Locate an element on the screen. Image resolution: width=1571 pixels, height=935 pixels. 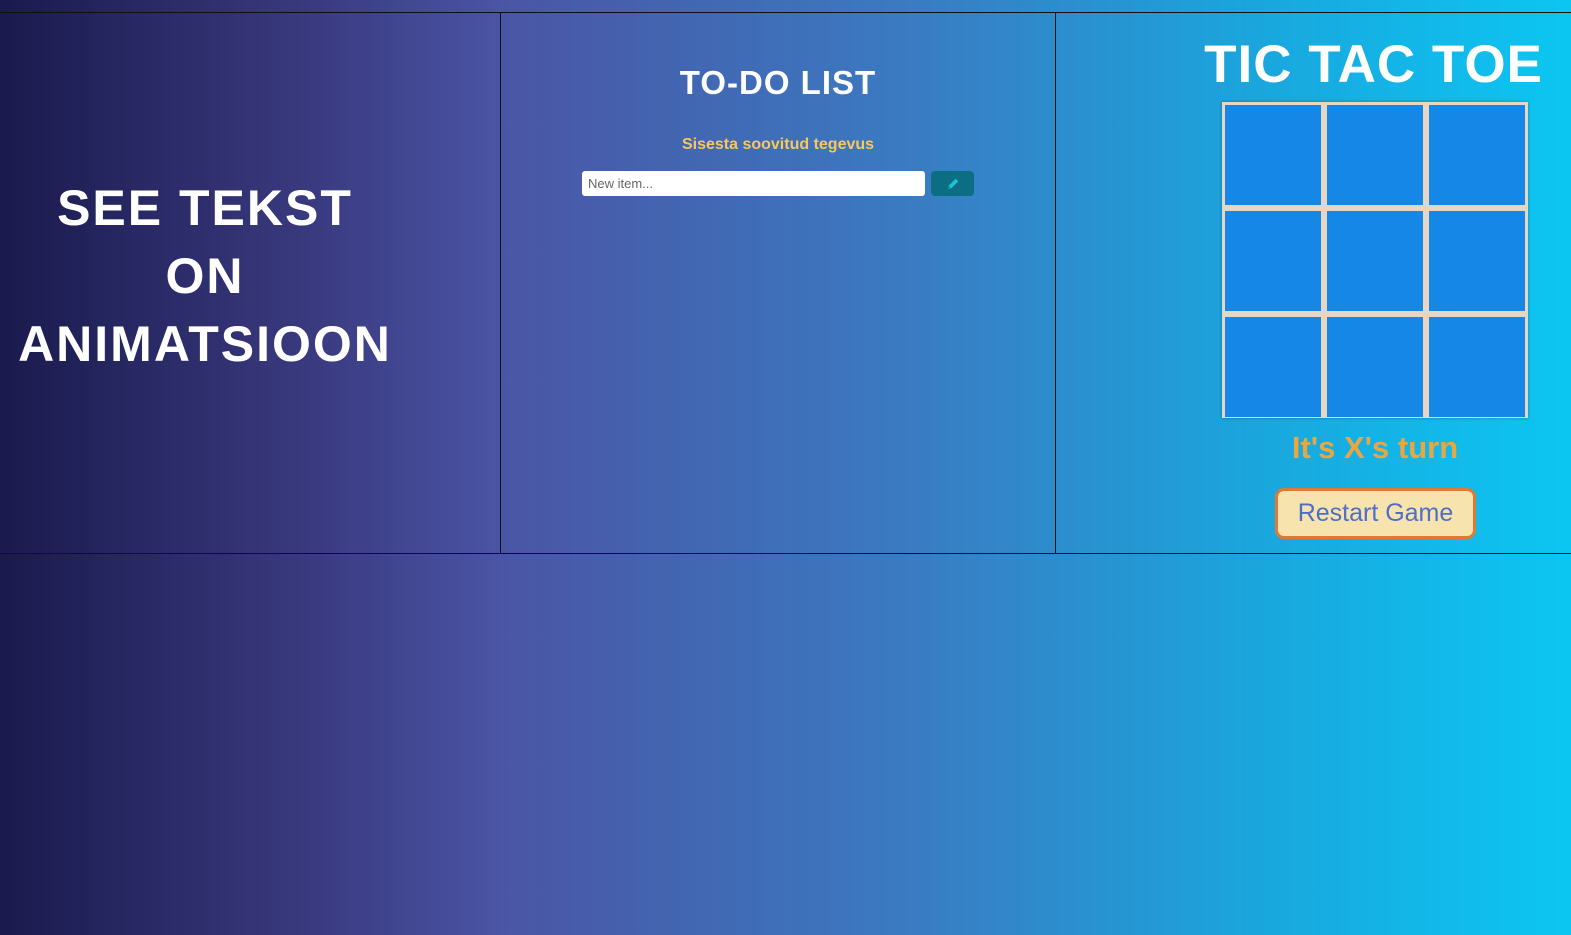
todo-title: TO-DO LIST is located at coordinates (778, 82).